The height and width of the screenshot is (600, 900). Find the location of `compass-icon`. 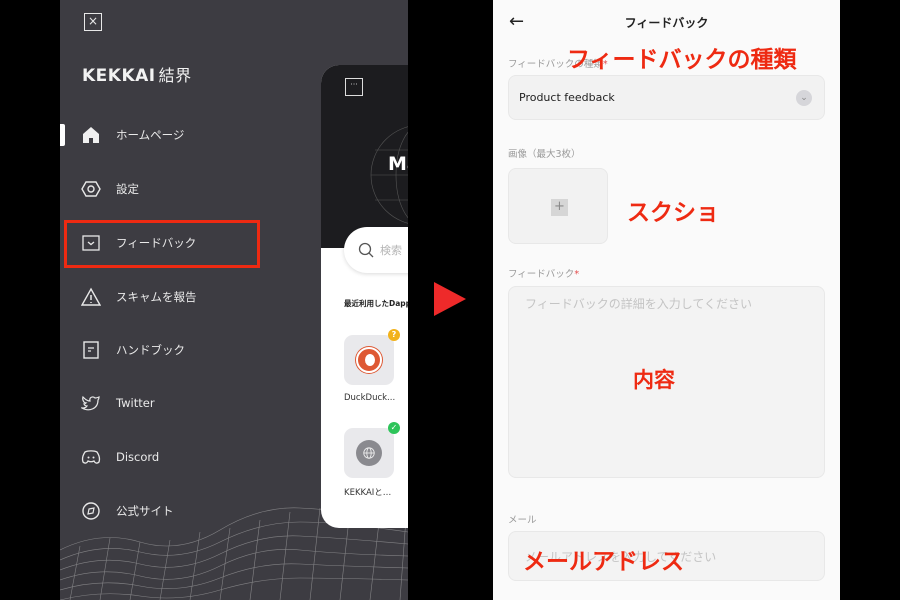

compass-icon is located at coordinates (91, 511).